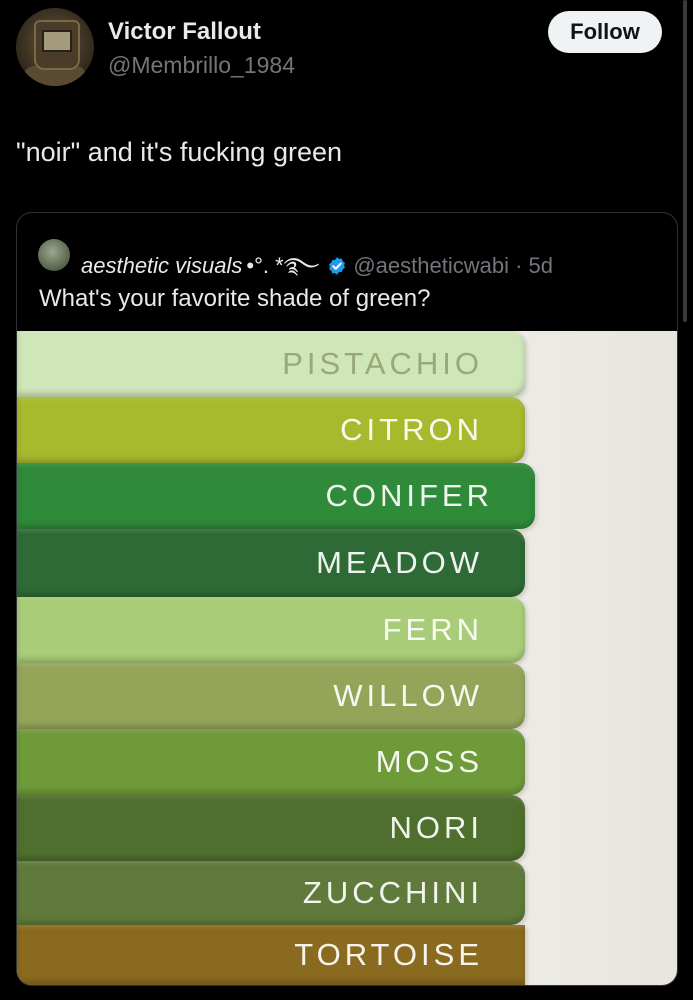 This screenshot has width=693, height=1000. What do you see at coordinates (271, 430) in the screenshot?
I see `felt-swatch: CITRON` at bounding box center [271, 430].